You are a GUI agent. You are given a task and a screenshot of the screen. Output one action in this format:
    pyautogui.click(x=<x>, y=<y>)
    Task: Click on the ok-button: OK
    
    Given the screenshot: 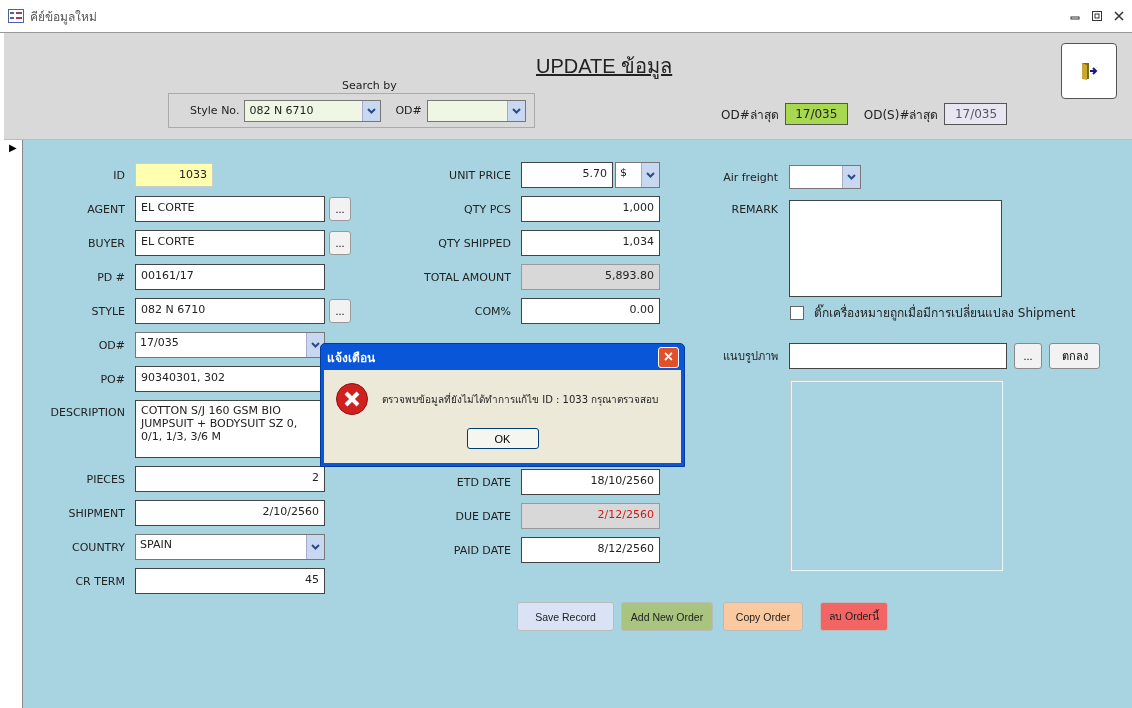 What is the action you would take?
    pyautogui.click(x=502, y=438)
    